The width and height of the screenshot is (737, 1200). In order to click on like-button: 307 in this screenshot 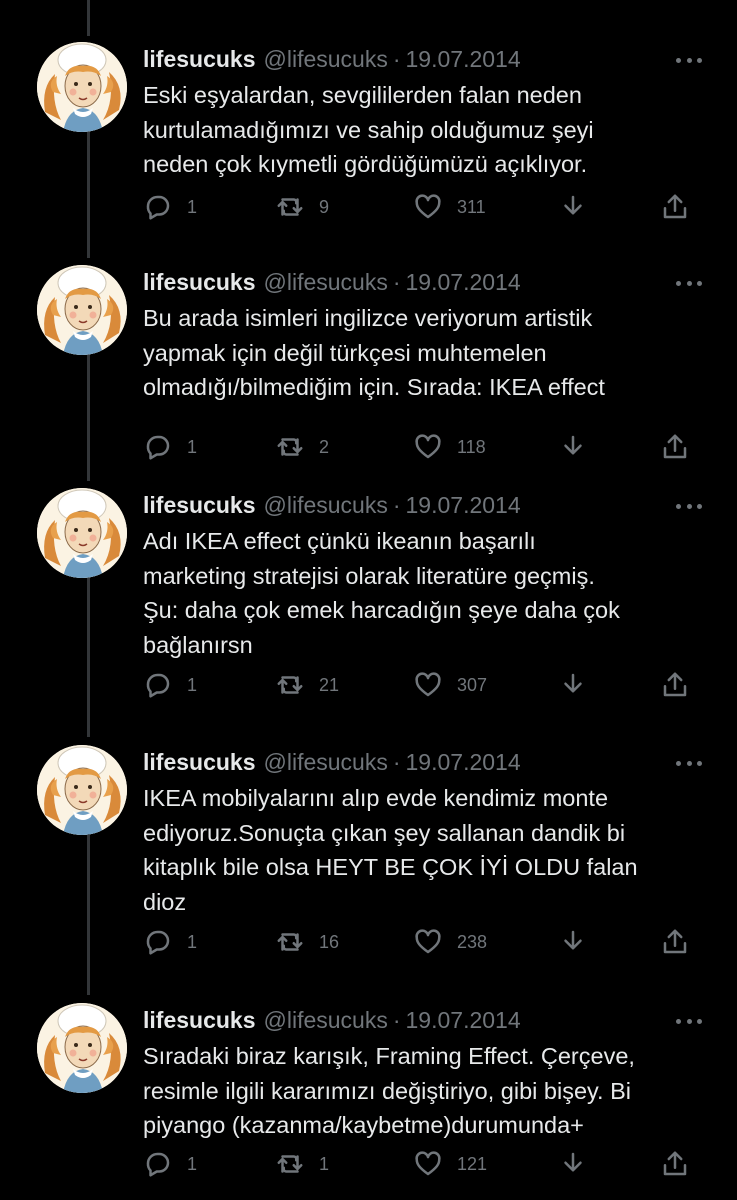, I will do `click(450, 685)`.